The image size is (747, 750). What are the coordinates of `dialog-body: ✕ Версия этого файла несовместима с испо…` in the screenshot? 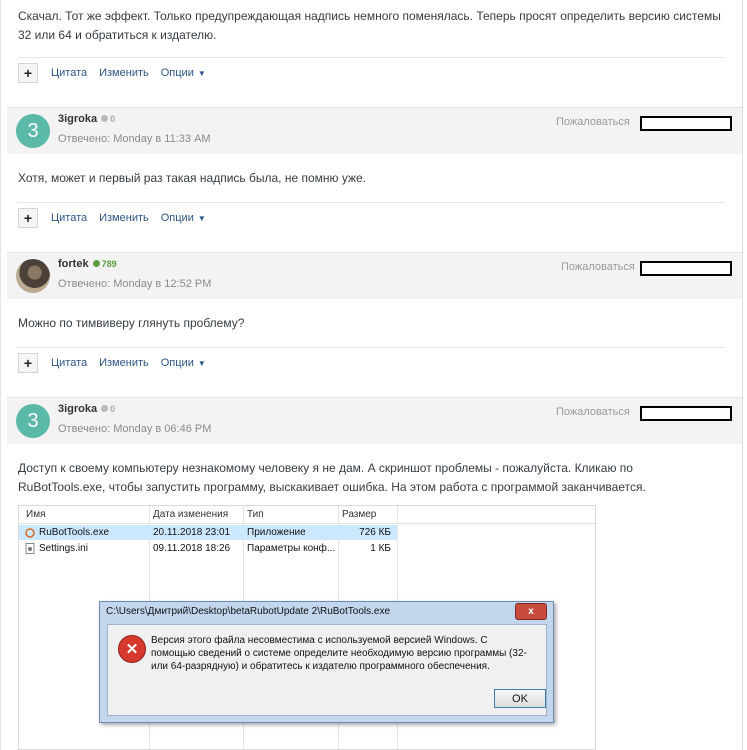 It's located at (327, 670).